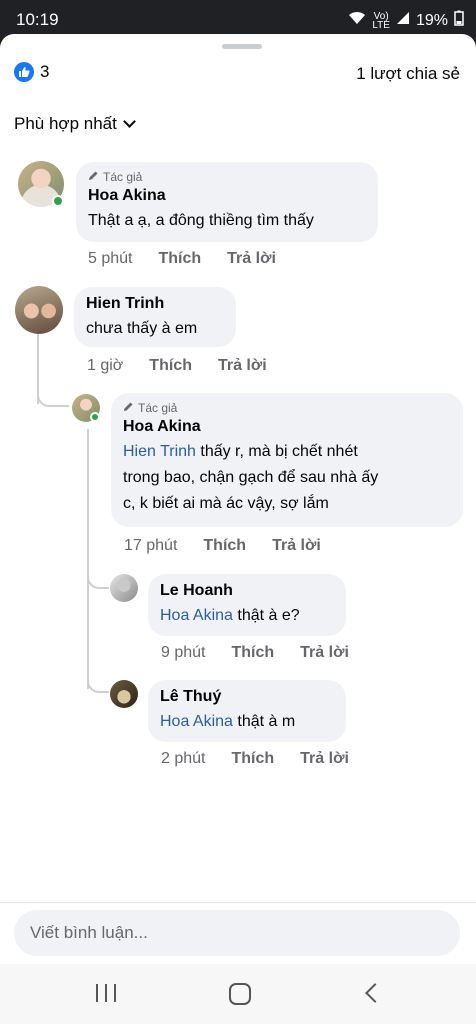 Image resolution: width=476 pixels, height=1024 pixels. Describe the element at coordinates (381, 20) in the screenshot. I see `volte-icon: Vo) LTE` at that location.